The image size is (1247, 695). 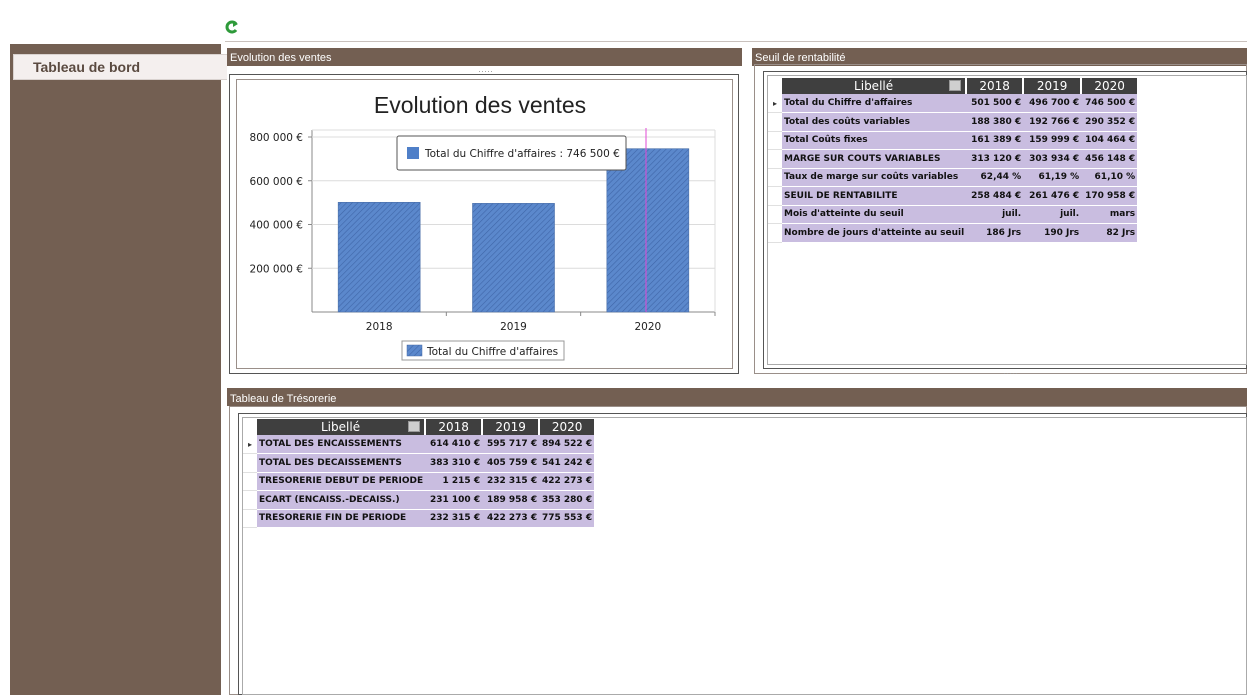 What do you see at coordinates (648, 230) in the screenshot?
I see `bar-2020` at bounding box center [648, 230].